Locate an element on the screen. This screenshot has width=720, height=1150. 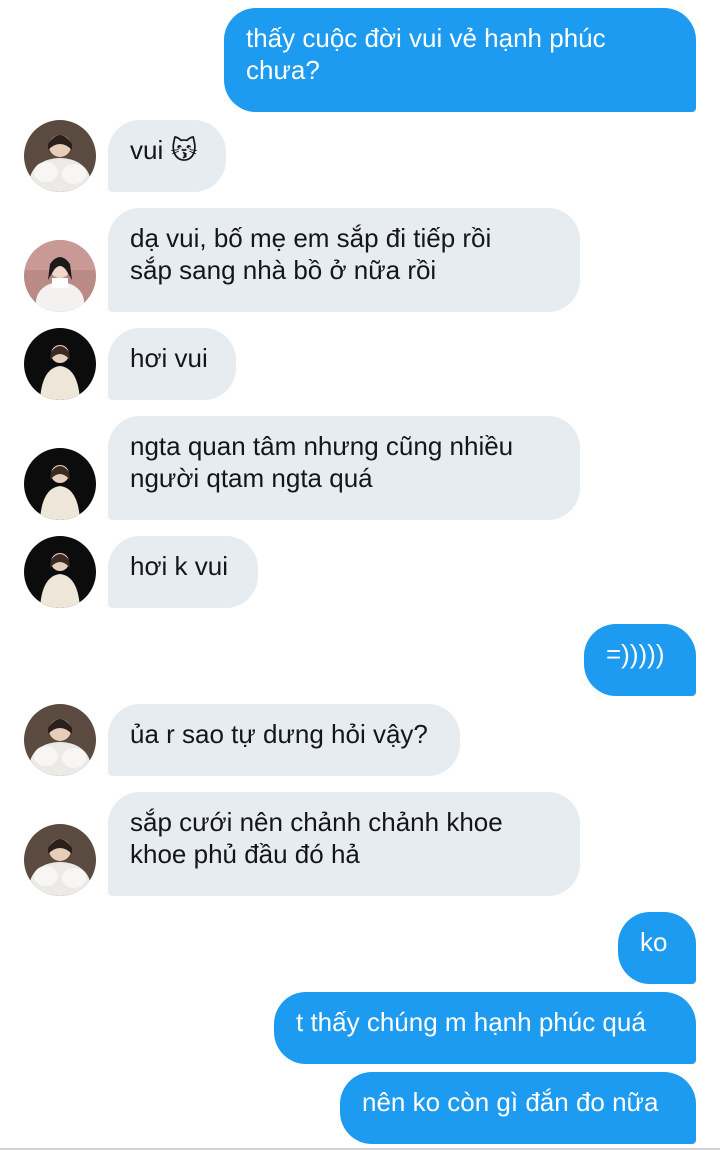
message-text: ngta quan tâm nhưng cũng nhiều is located at coordinates (322, 446).